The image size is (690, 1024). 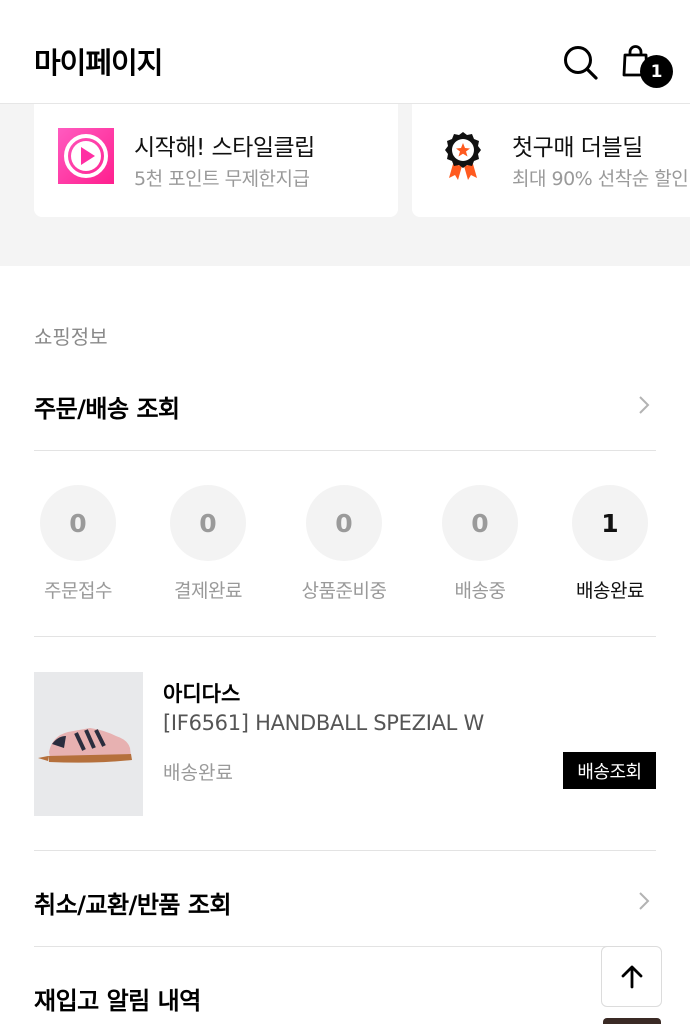 What do you see at coordinates (224, 148) in the screenshot?
I see `promo-banner-title: 시작해! 스타일클립` at bounding box center [224, 148].